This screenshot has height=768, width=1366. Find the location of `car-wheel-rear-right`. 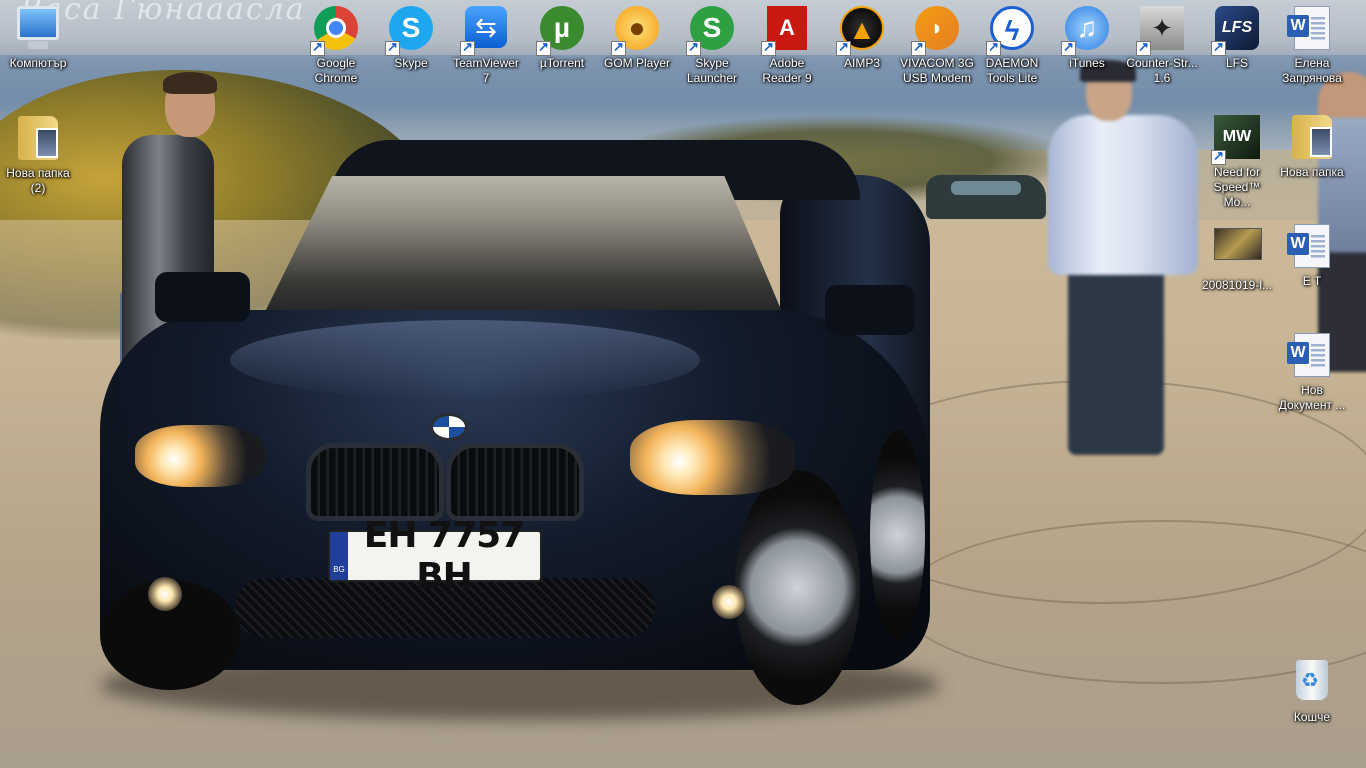

car-wheel-rear-right is located at coordinates (897, 535).